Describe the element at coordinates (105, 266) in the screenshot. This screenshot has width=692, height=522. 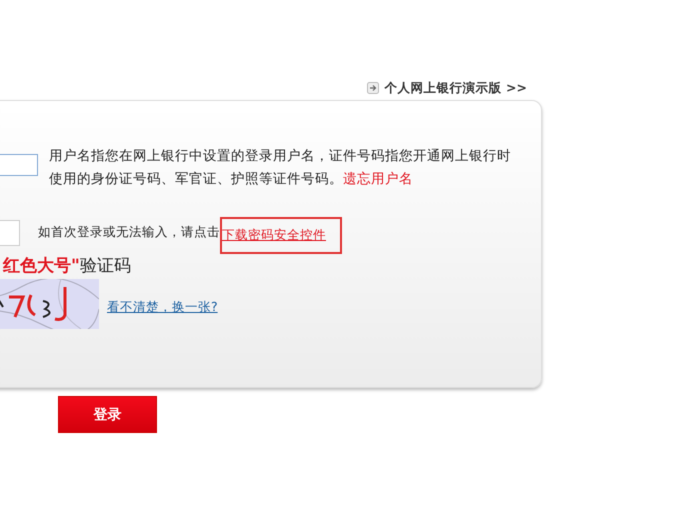
I see `captcha-label: 验证码` at that location.